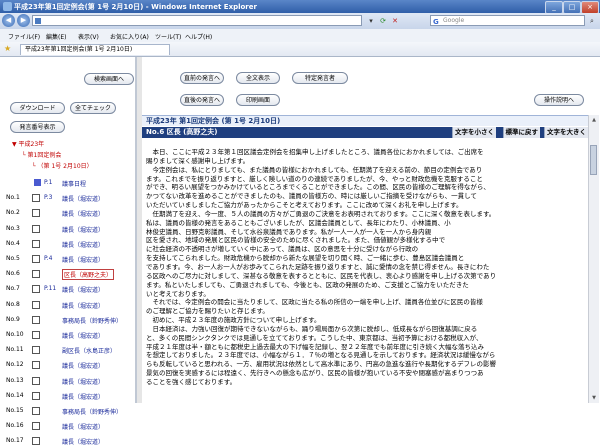 Image resolution: width=600 pixels, height=447 pixels. What do you see at coordinates (37, 127) in the screenshot?
I see `speaker-numbers-button: 発言番号表示` at bounding box center [37, 127].